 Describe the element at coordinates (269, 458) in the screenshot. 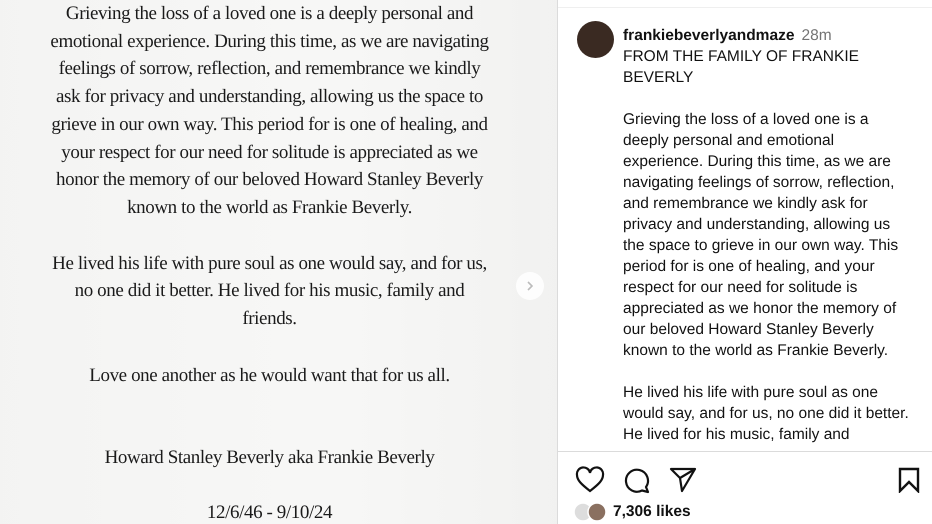

I see `statement-line: Howard Stanley Beverly aka Frankie Beverly` at that location.